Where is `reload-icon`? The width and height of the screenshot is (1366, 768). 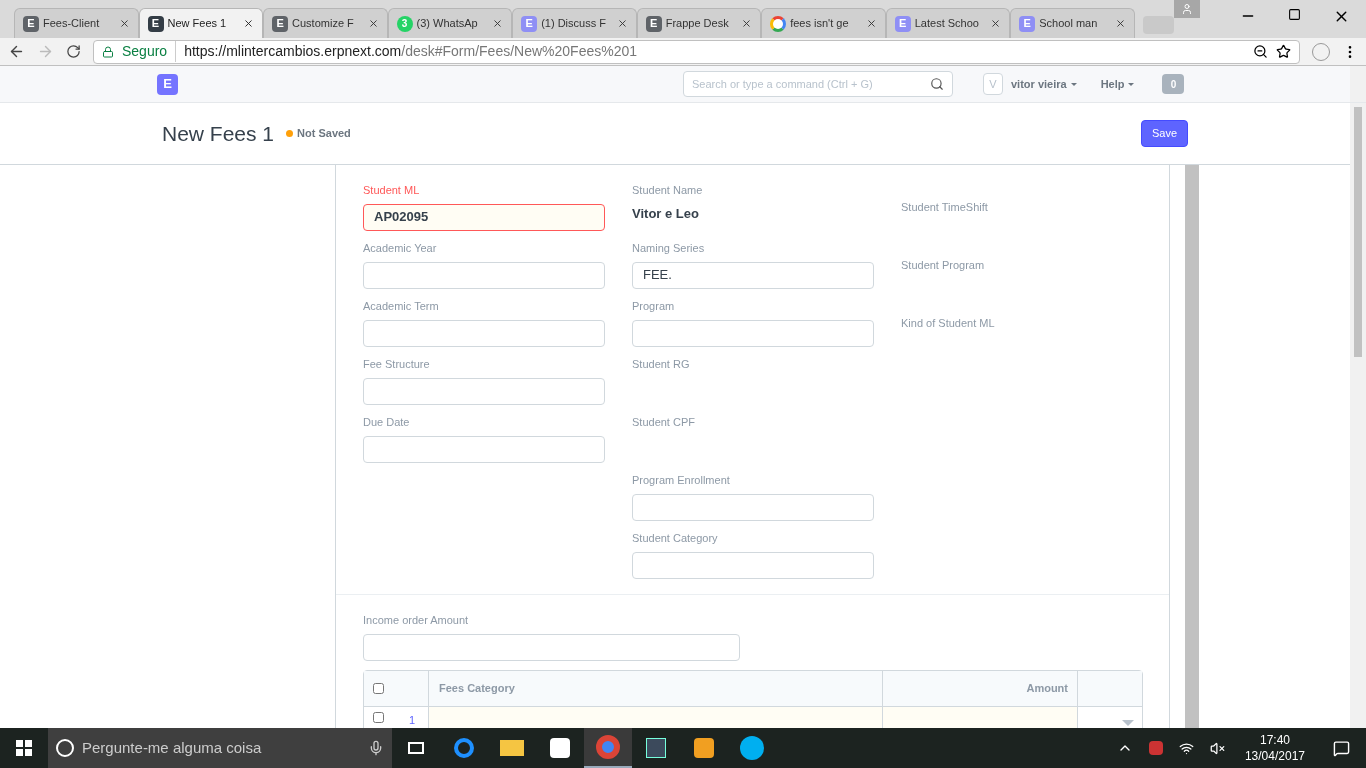 reload-icon is located at coordinates (73, 51).